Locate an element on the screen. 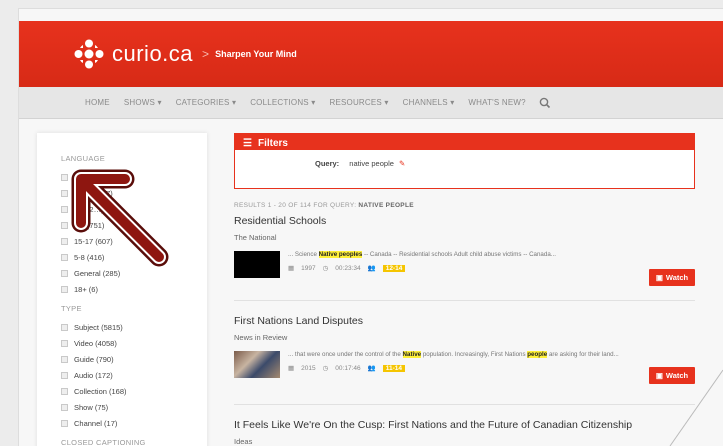 The image size is (723, 446). query-label: Query: is located at coordinates (327, 163).